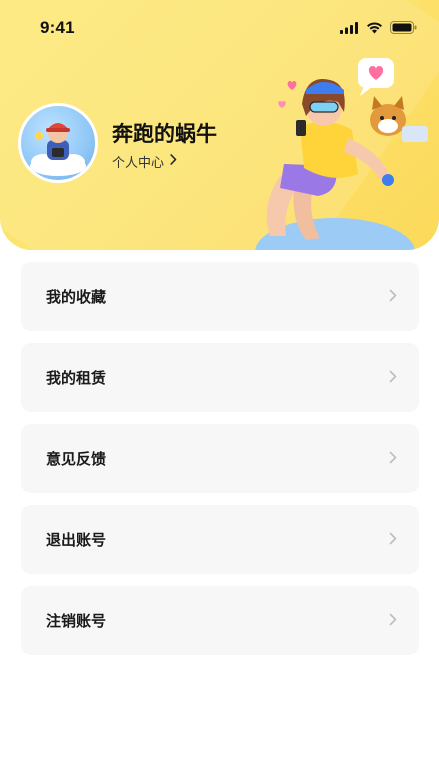 The height and width of the screenshot is (762, 439). Describe the element at coordinates (76, 297) in the screenshot. I see `menu-item-label: 我的收藏` at that location.